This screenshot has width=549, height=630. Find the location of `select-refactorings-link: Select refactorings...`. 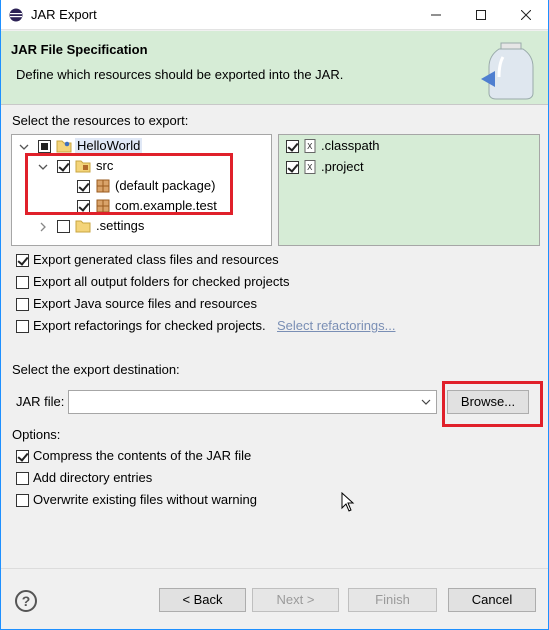

select-refactorings-link: Select refactorings... is located at coordinates (336, 325).